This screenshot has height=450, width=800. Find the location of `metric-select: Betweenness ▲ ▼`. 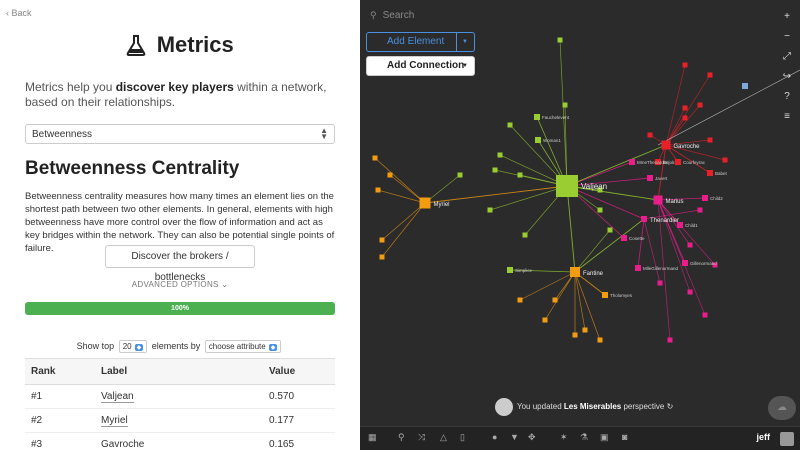

metric-select: Betweenness ▲ ▼ is located at coordinates (180, 134).